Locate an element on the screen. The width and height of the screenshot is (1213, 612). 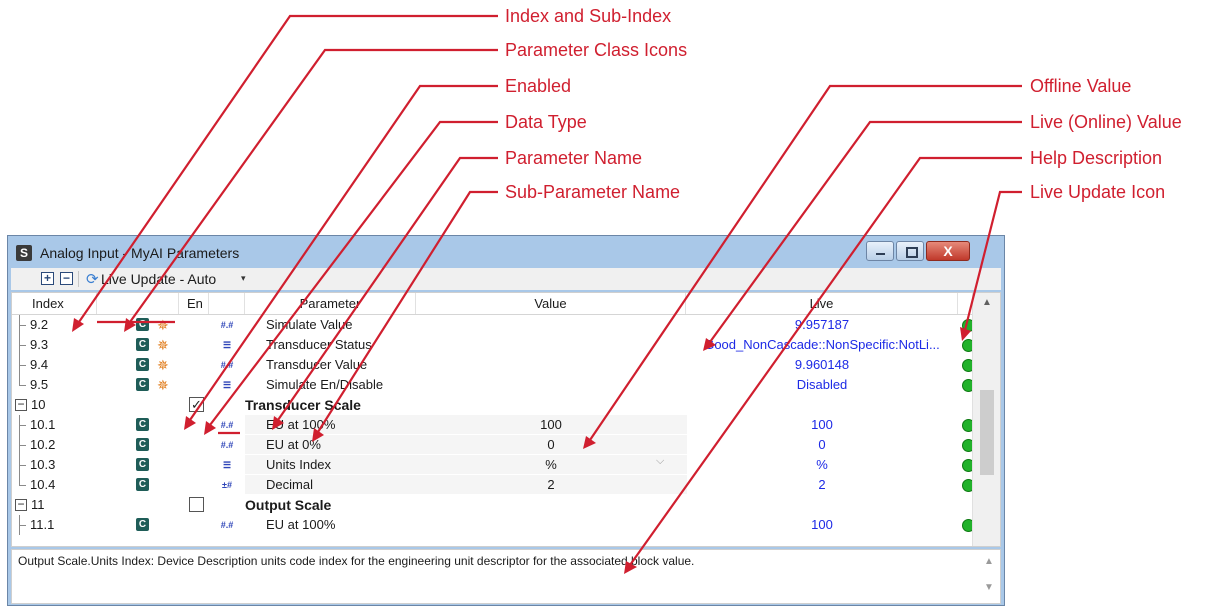
table-row: 10.3 C ☰ Units Index % ⌵ % is located at coordinates (493, 465).